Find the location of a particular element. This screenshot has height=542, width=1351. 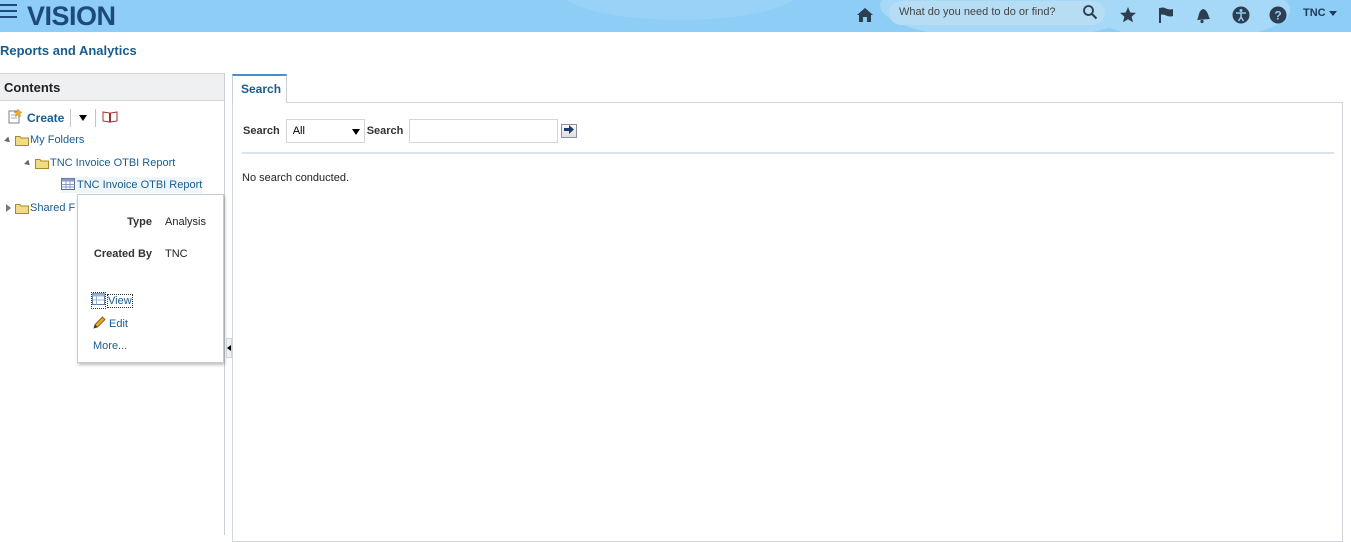

pencil-icon is located at coordinates (99, 324).